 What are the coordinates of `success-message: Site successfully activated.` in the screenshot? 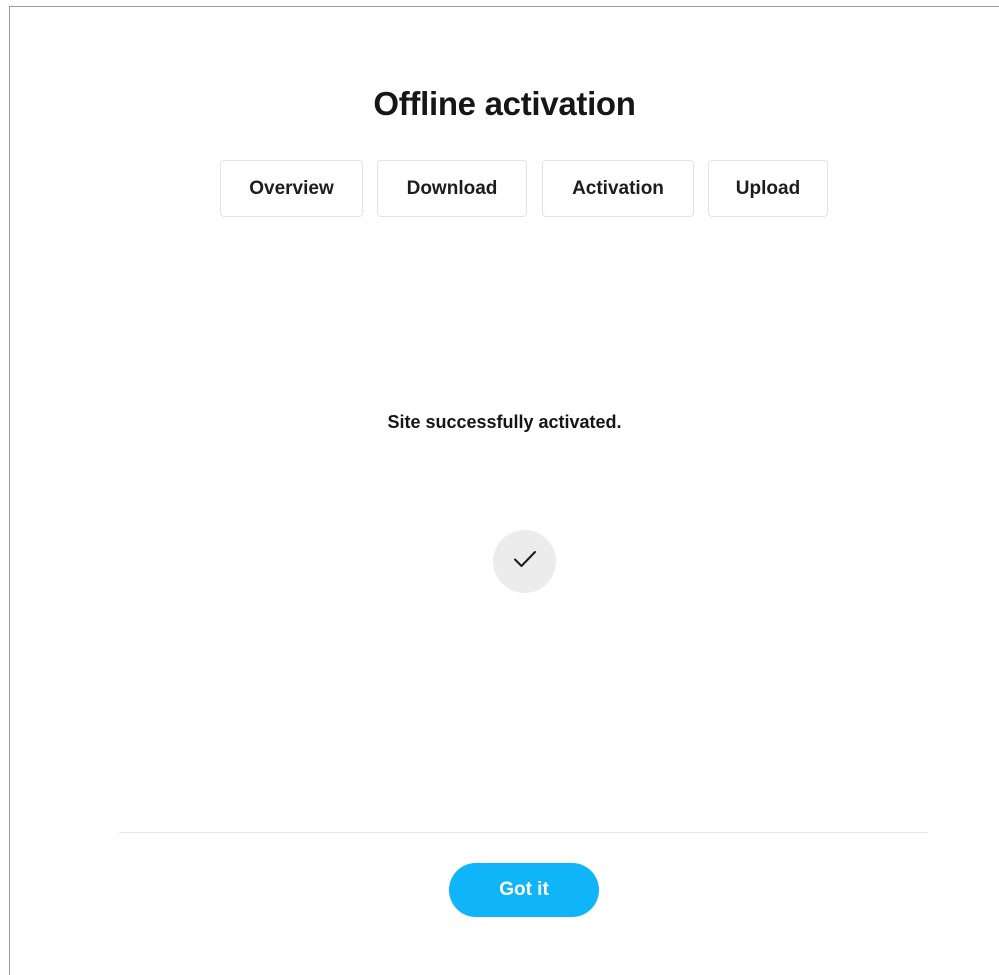 It's located at (504, 422).